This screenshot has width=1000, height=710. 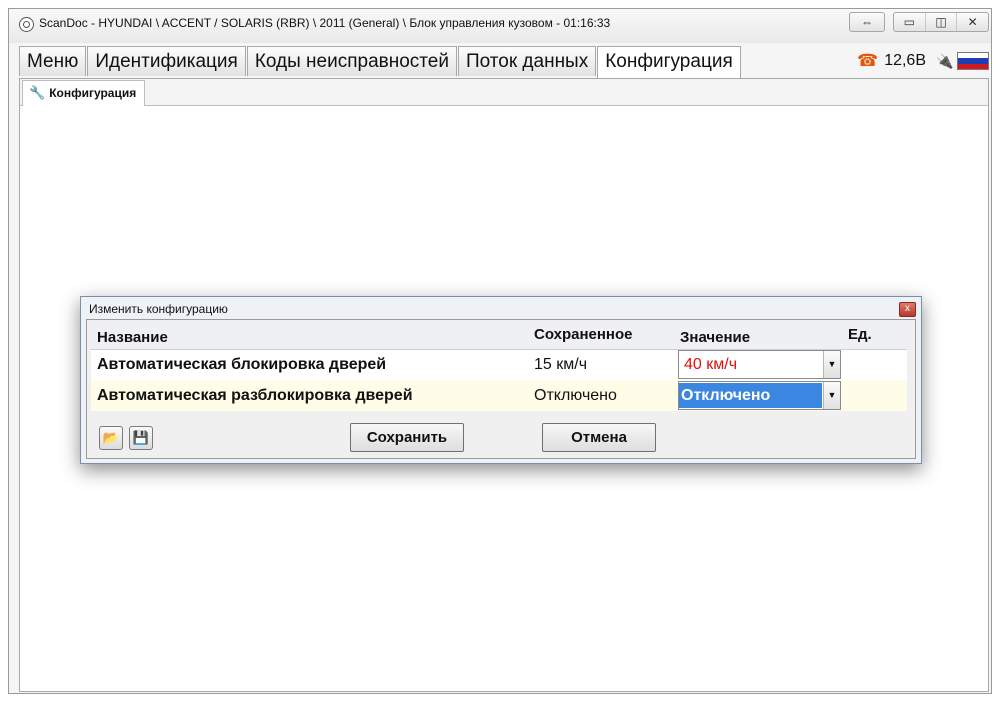 I want to click on save-button: Сохранить, so click(x=407, y=437).